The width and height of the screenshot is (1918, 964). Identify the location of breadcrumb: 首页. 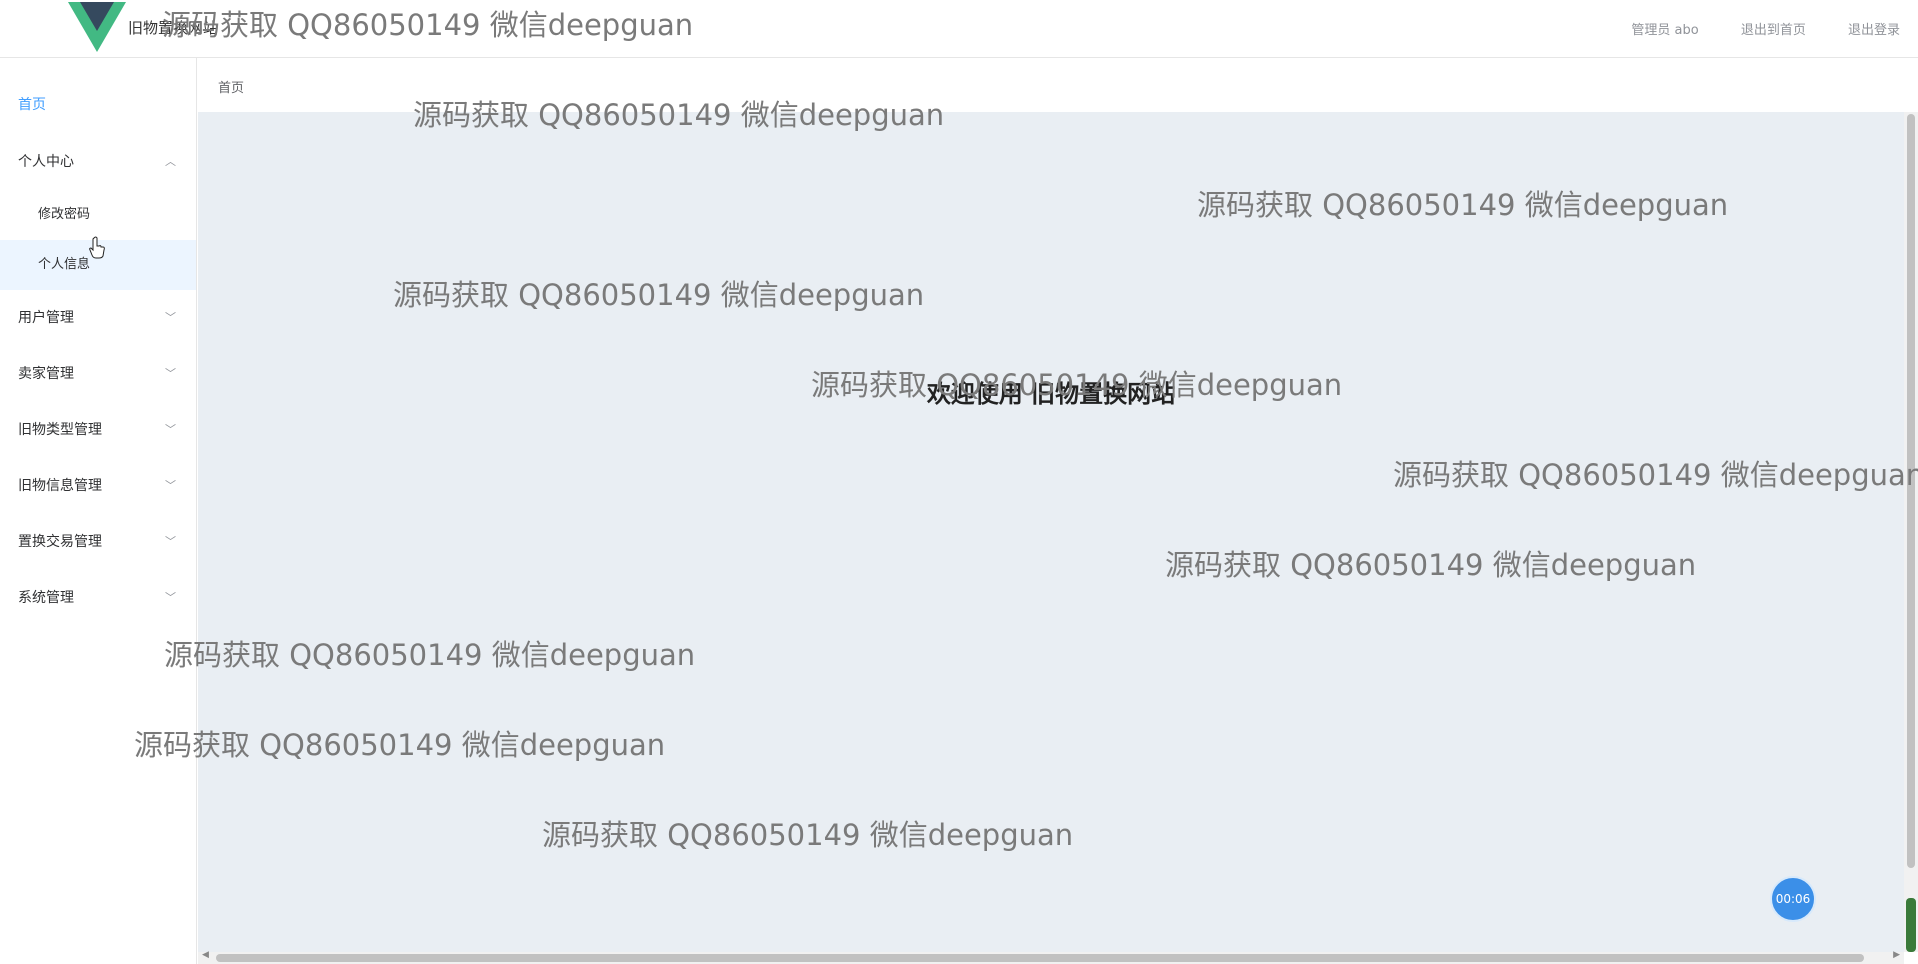
(1058, 85).